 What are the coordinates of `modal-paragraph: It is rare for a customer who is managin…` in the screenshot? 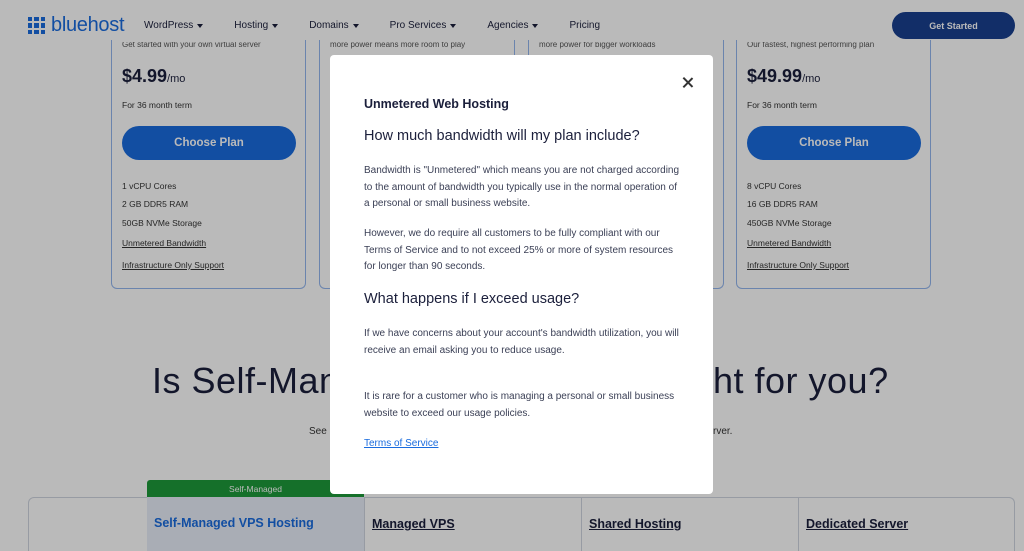 It's located at (519, 405).